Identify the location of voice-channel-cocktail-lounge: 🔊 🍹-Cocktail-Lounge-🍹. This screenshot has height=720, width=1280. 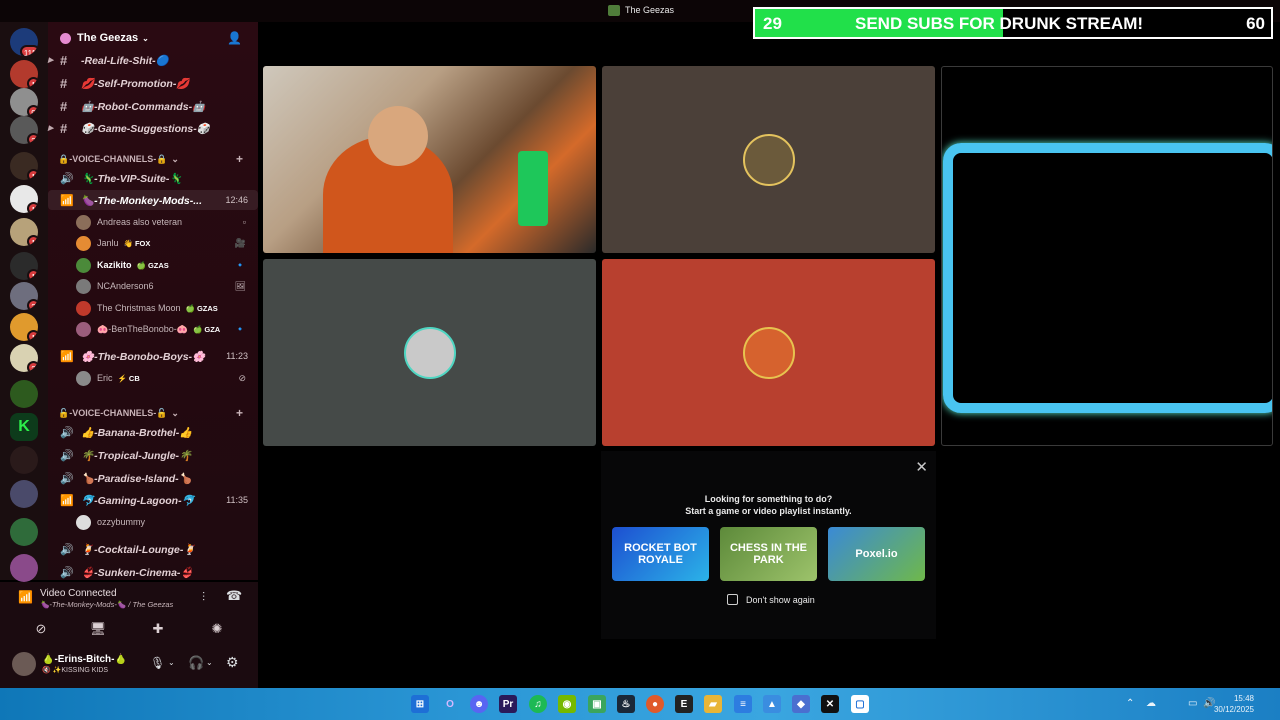
(153, 549).